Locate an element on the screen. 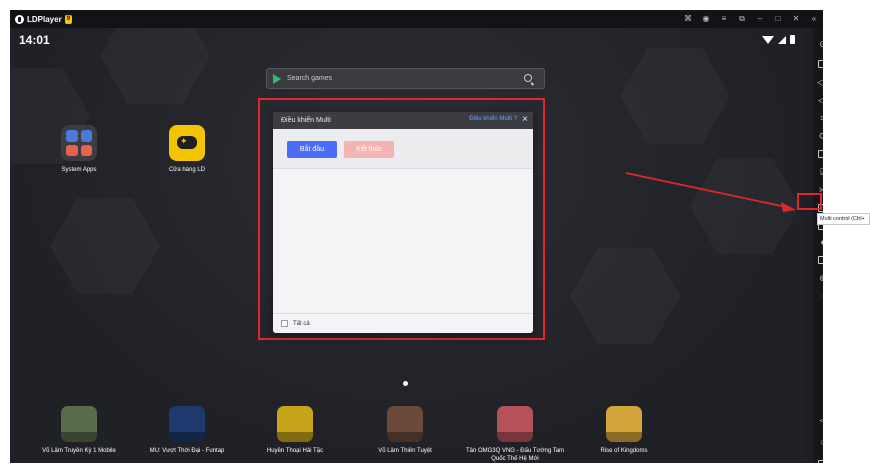 The height and width of the screenshot is (465, 870). home-icon: ○ is located at coordinates (820, 442).